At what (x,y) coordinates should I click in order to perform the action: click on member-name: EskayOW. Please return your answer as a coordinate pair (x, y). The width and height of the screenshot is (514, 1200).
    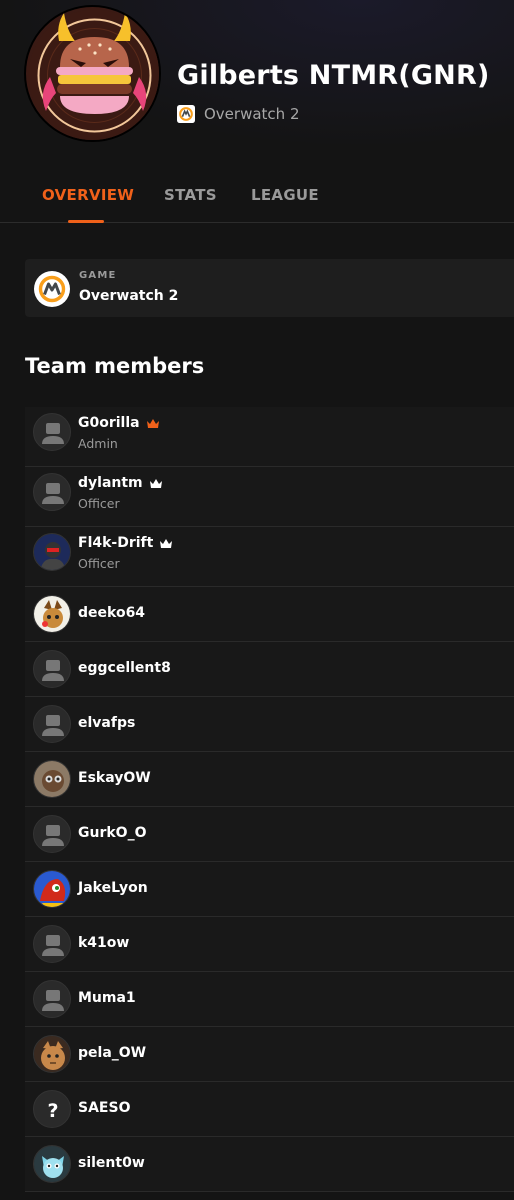
    Looking at the image, I should click on (114, 778).